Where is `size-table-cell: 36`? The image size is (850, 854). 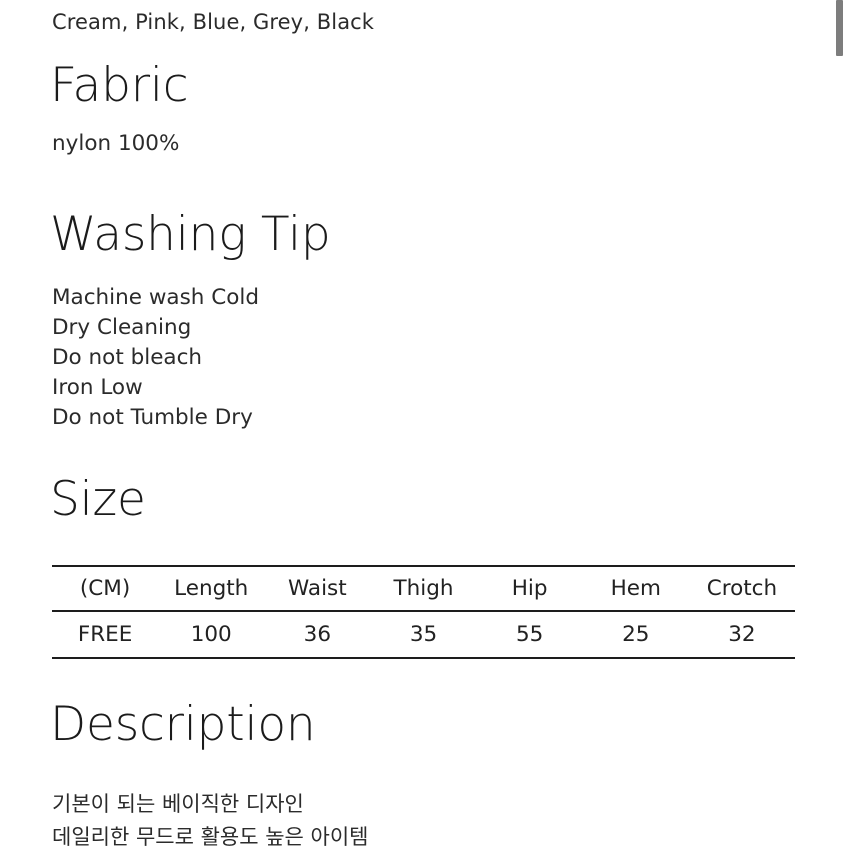 size-table-cell: 36 is located at coordinates (317, 634).